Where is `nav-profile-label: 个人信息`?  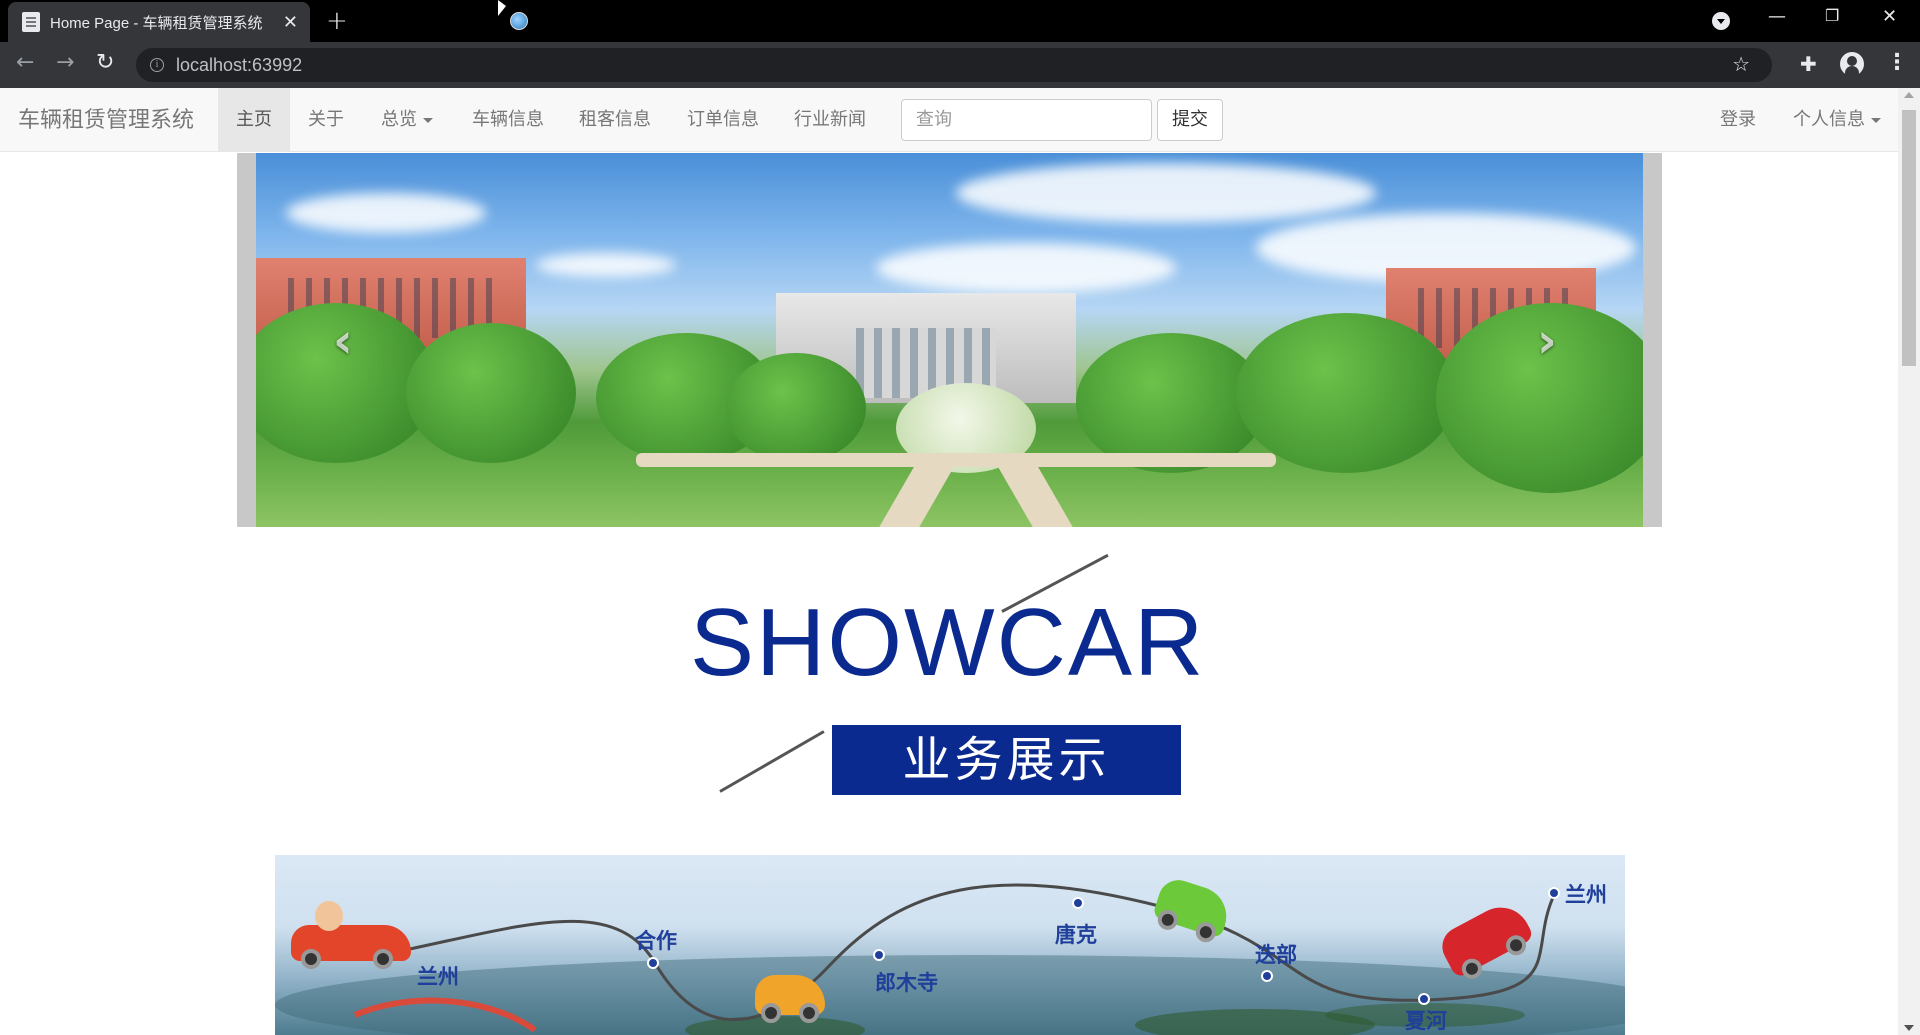
nav-profile-label: 个人信息 is located at coordinates (1829, 119).